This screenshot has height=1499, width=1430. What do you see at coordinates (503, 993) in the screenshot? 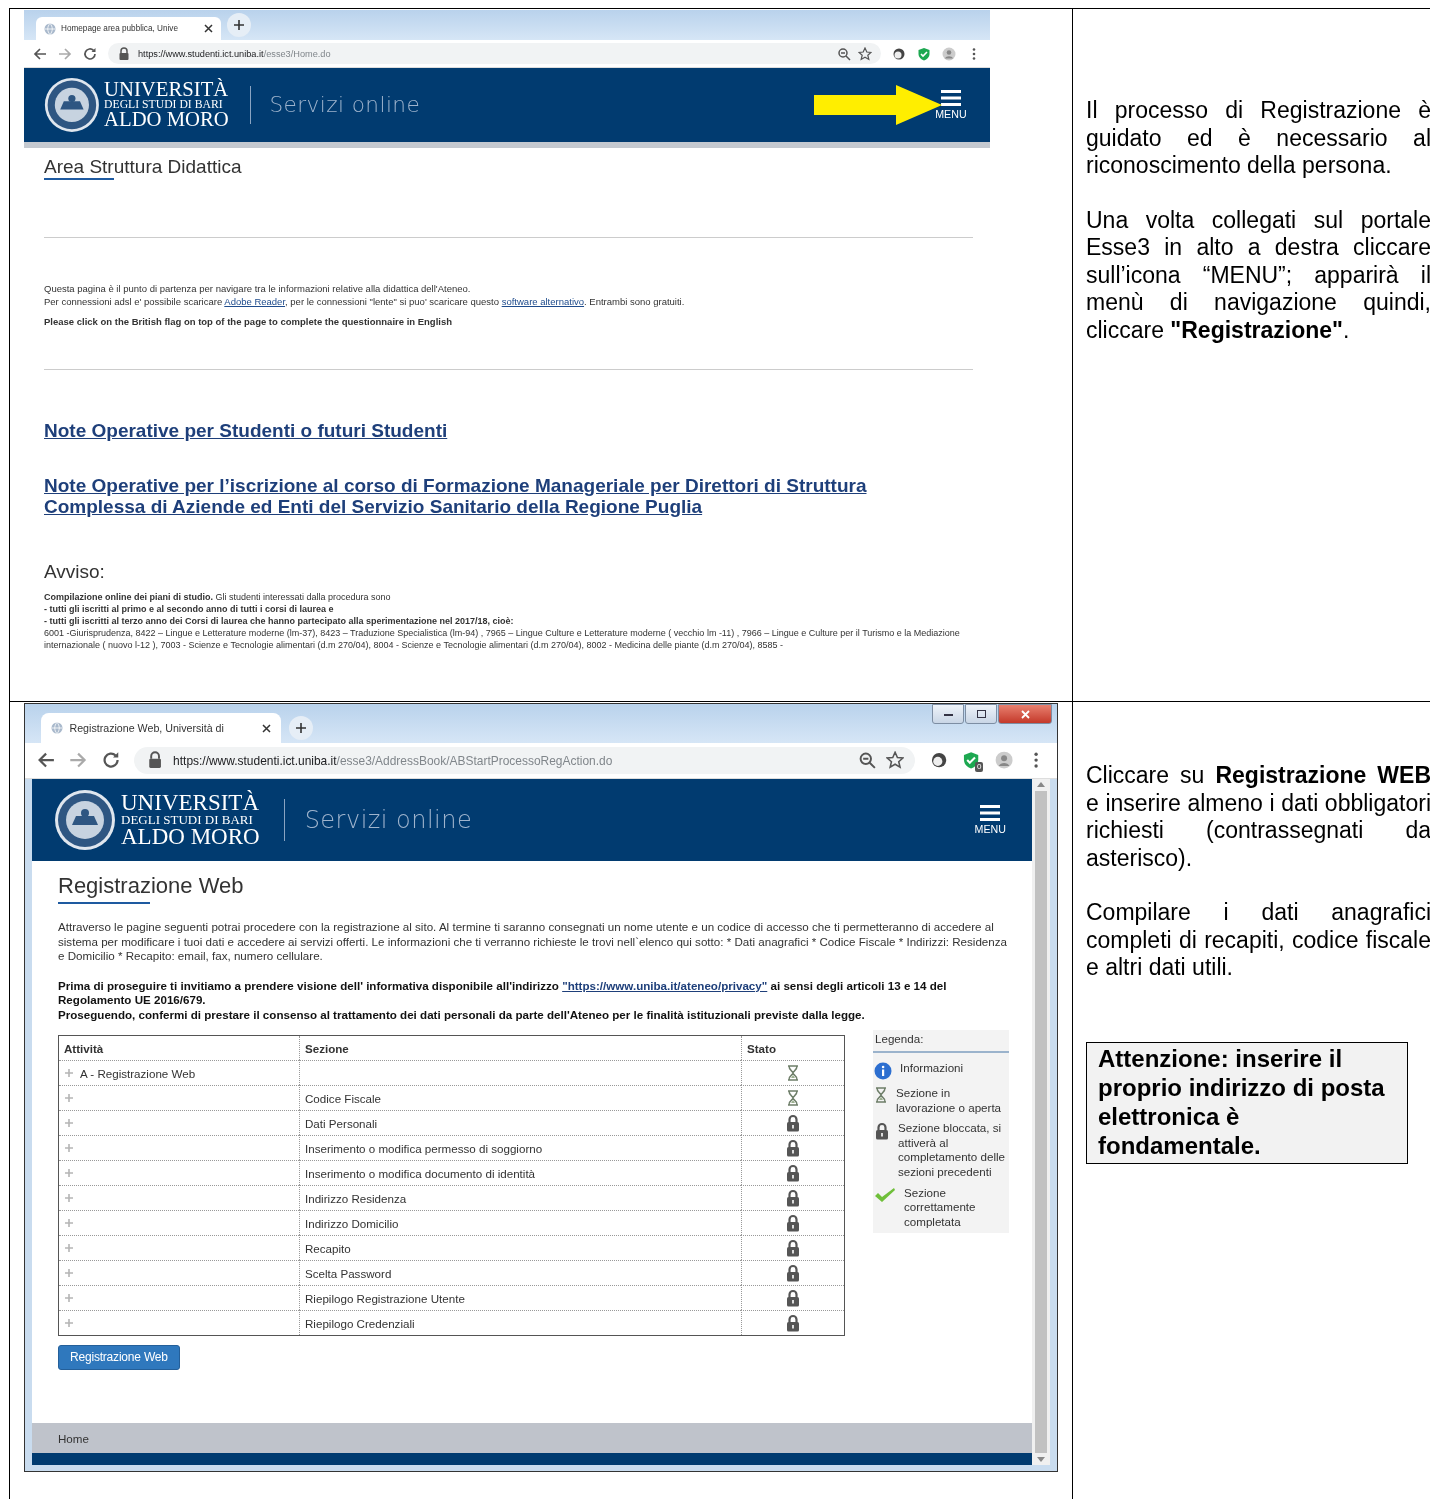
I see `privacy-text: Prima di proseguire ti invitiamo a prendere visione dell' informativa disponibile all'indirizzo "https://www.uniba.it/ateneo/privacy" ai sensi degli articoli 13 e 14 del Regolamento UE 2016/679.` at bounding box center [503, 993].